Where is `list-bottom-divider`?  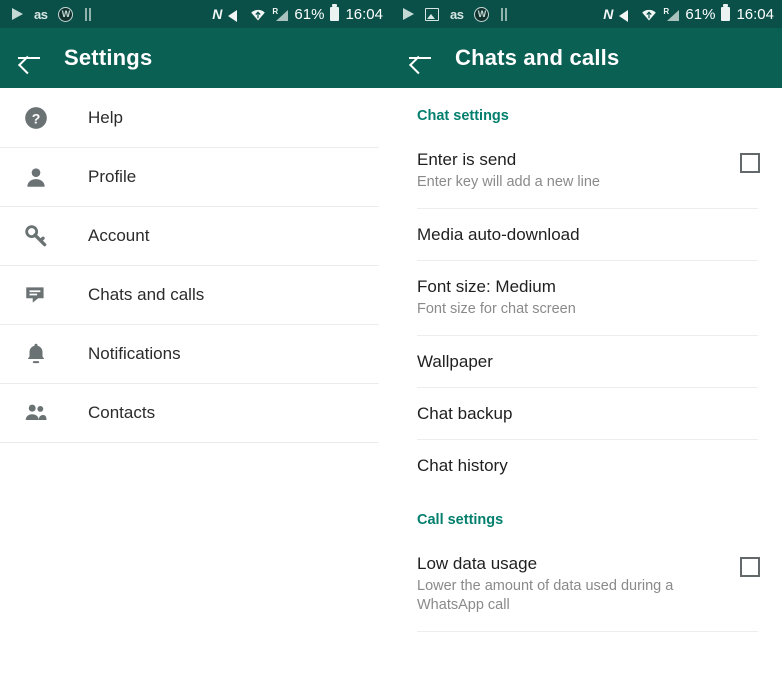 list-bottom-divider is located at coordinates (189, 442).